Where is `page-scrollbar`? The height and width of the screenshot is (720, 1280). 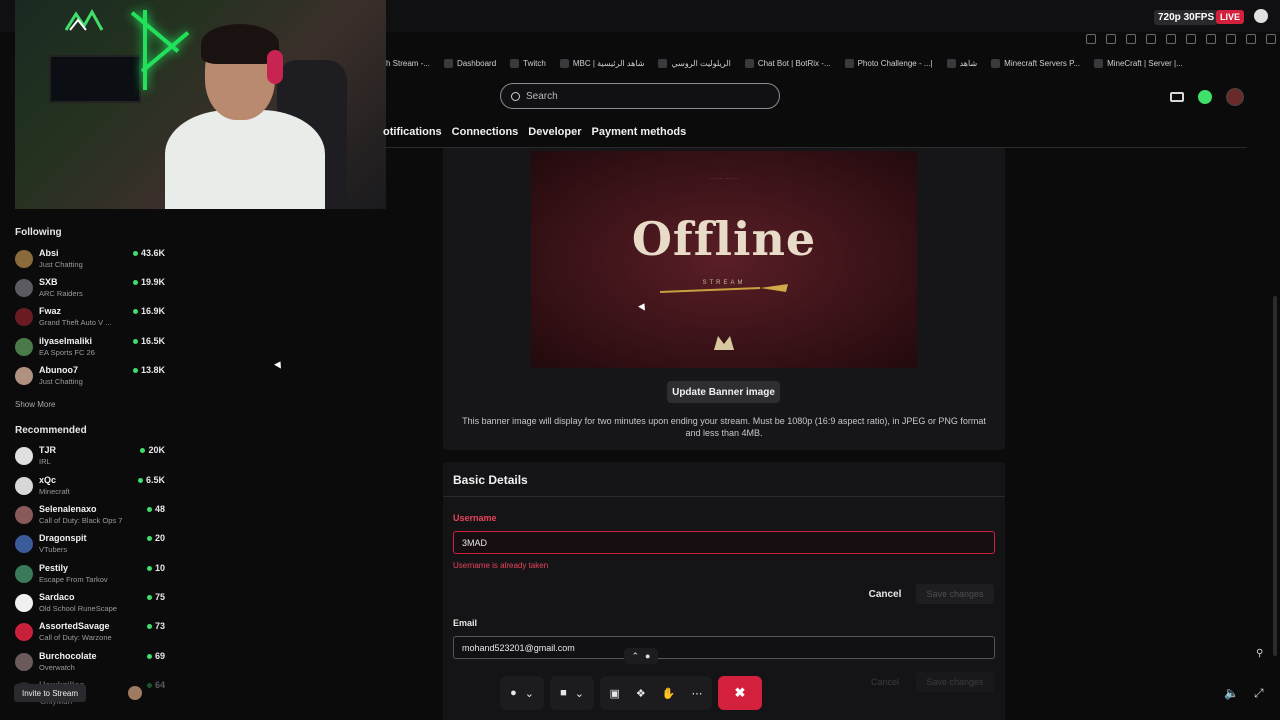
page-scrollbar is located at coordinates (1275, 476).